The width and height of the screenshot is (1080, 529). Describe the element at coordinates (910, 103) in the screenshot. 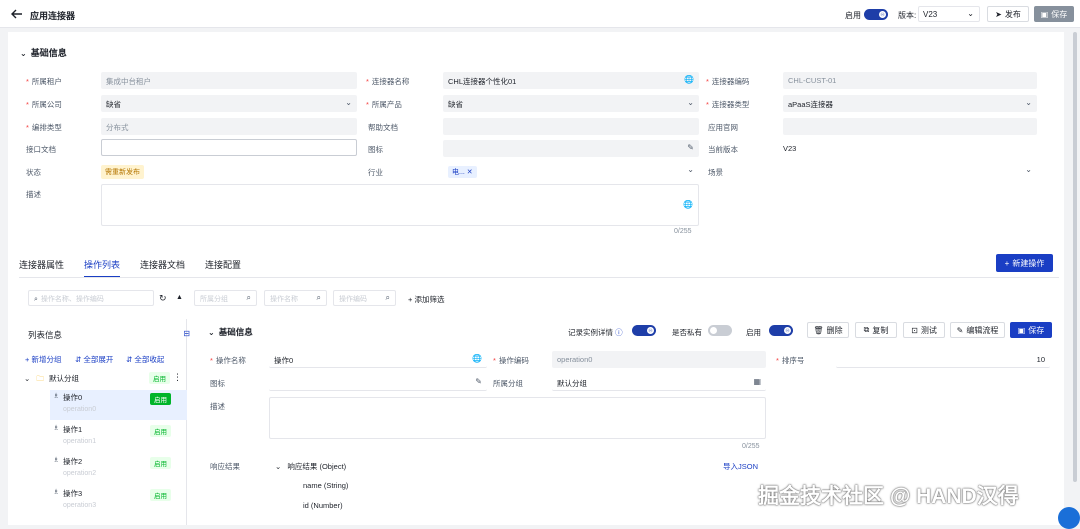

I see `connector-type-select: aPaaS连接器 ⌄` at that location.